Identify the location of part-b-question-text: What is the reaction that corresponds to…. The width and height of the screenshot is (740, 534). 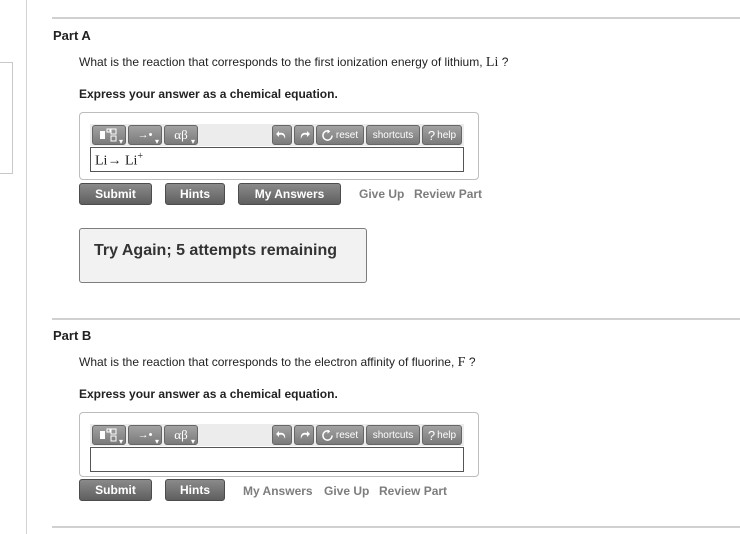
(267, 362).